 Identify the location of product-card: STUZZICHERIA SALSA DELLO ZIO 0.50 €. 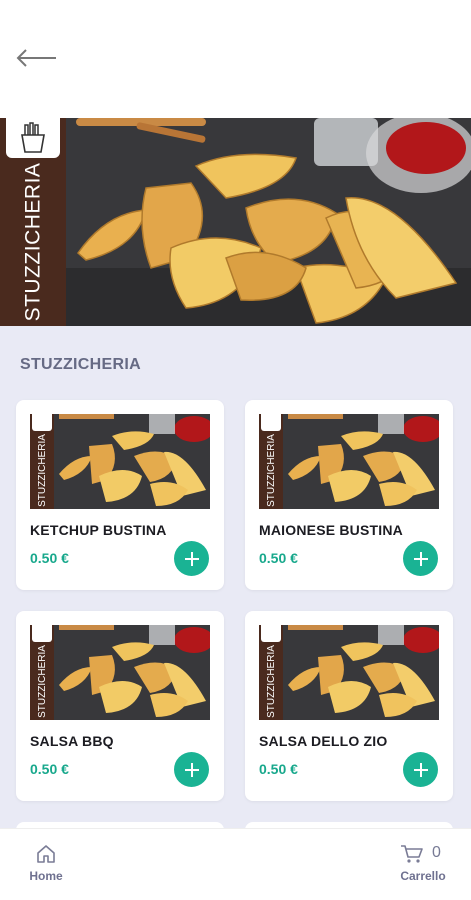
(349, 706).